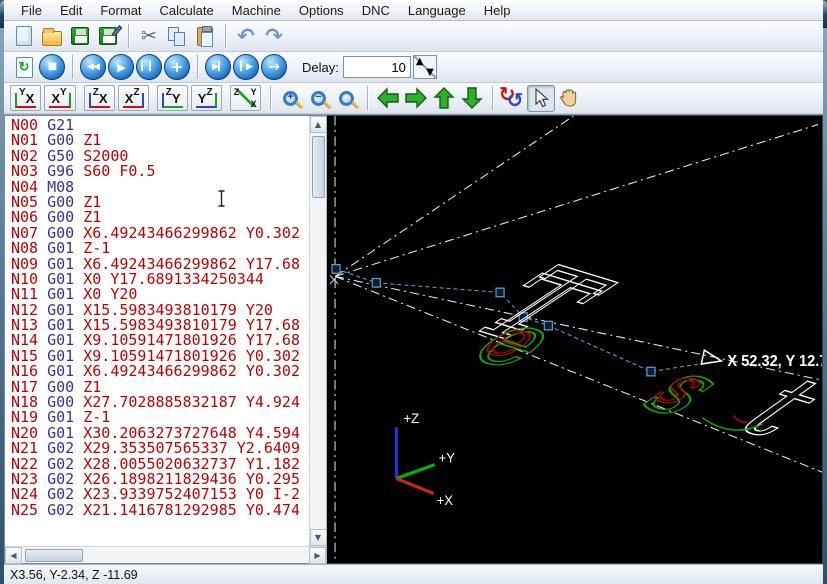  What do you see at coordinates (294, 100) in the screenshot?
I see `zoom-in-icon: +` at bounding box center [294, 100].